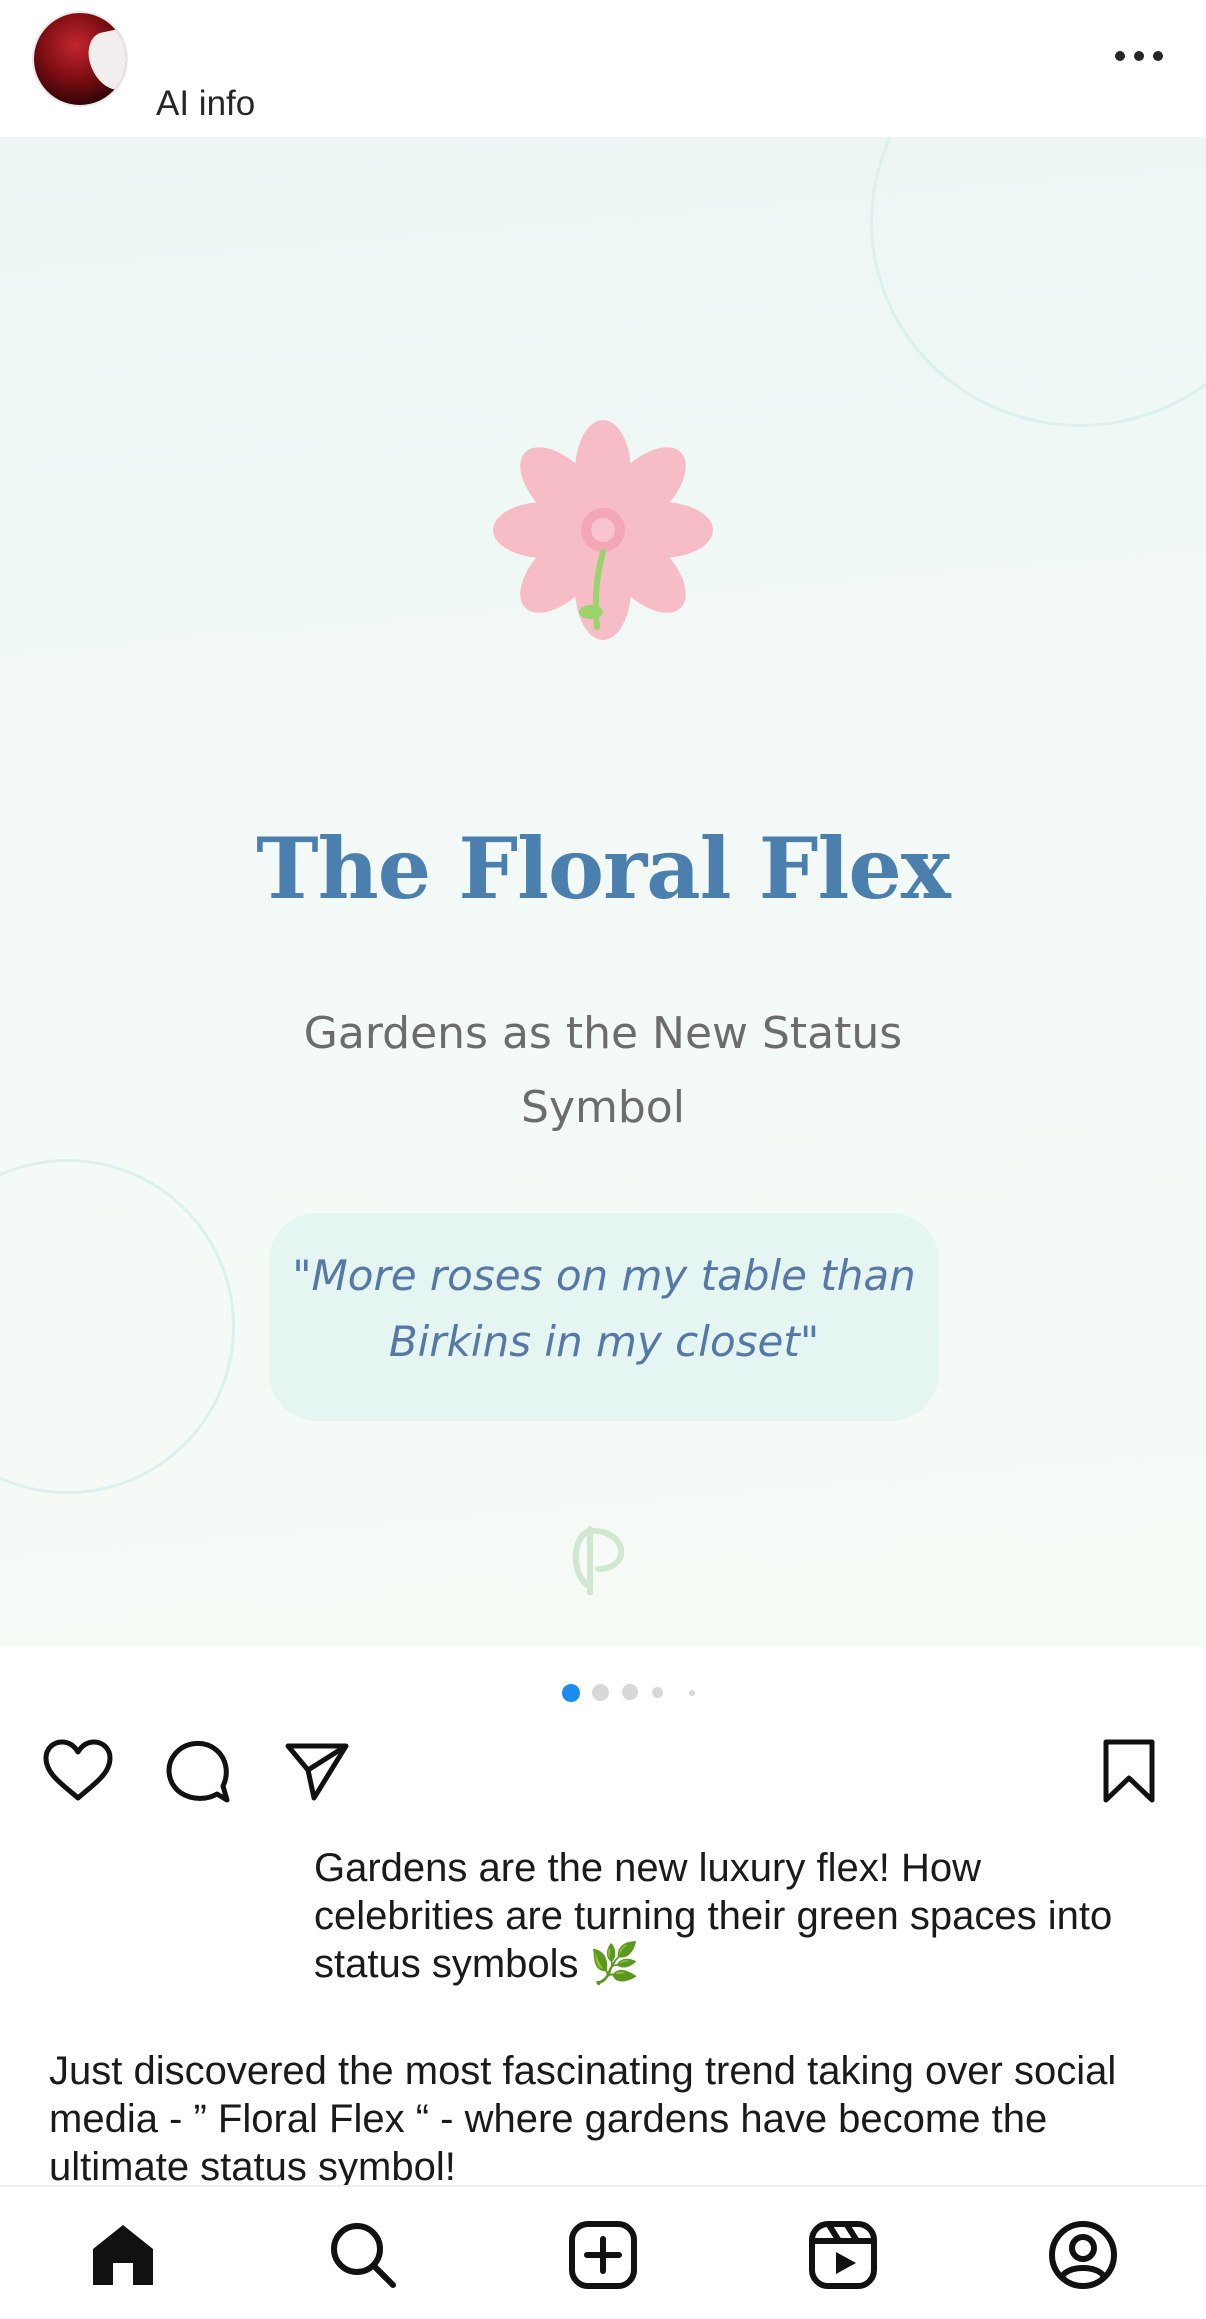 The height and width of the screenshot is (2319, 1206). I want to click on create-icon, so click(603, 2255).